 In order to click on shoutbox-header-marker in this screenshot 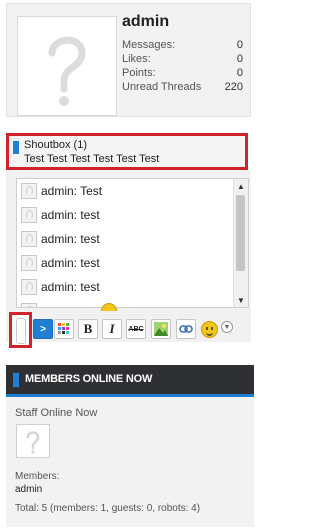, I will do `click(16, 147)`.